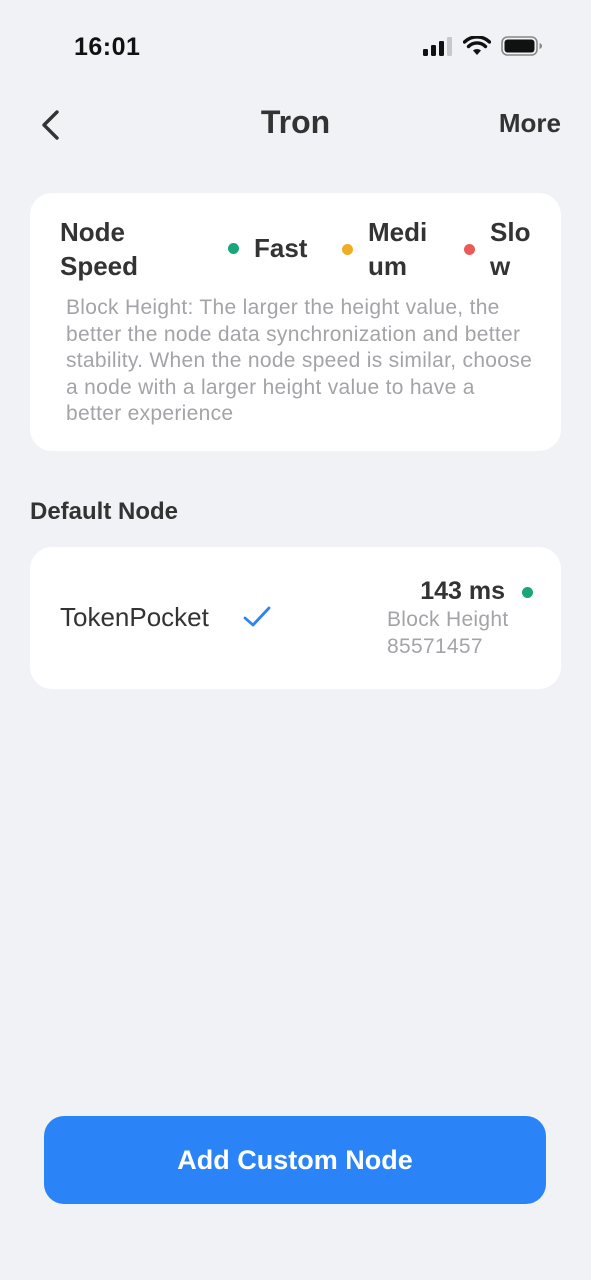  Describe the element at coordinates (435, 646) in the screenshot. I see `block-height-value: 85571457` at that location.